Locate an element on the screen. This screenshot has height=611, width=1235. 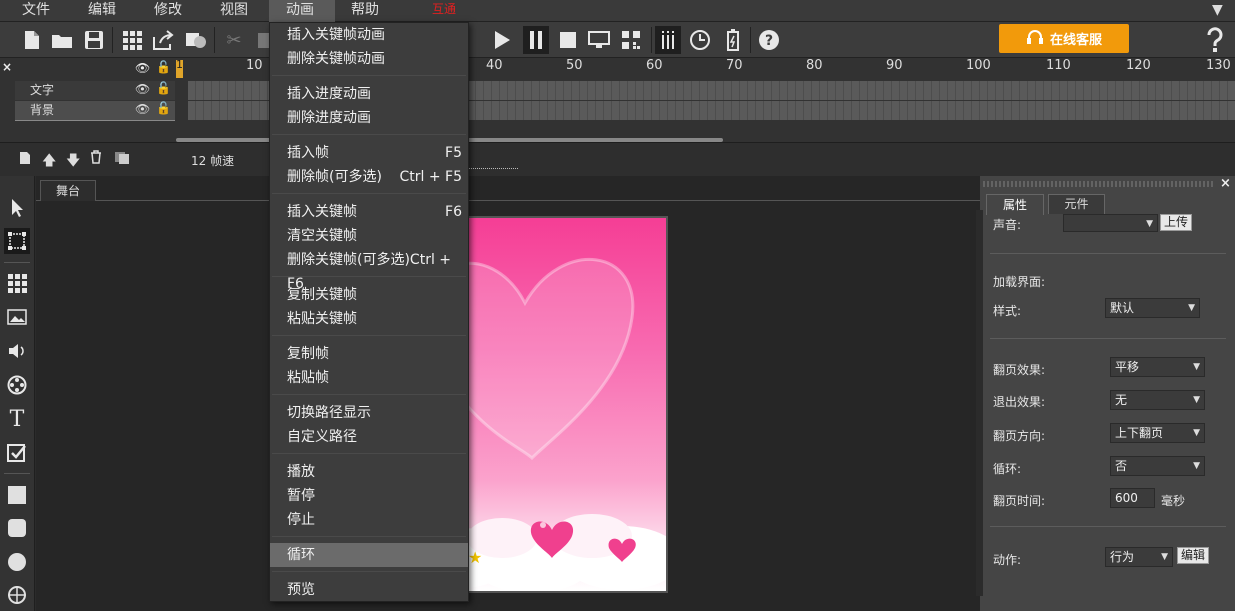
menu-item-insert-keyframe-animation: 插入关键帧动画 is located at coordinates (369, 35).